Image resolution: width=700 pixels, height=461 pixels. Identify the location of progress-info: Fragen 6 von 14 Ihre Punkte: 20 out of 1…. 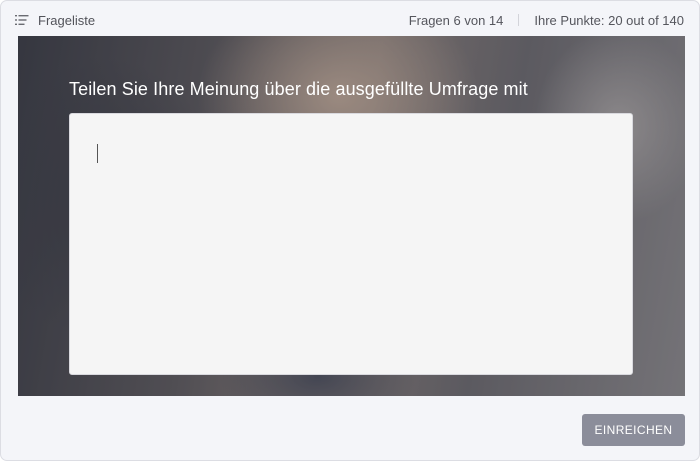
(546, 20).